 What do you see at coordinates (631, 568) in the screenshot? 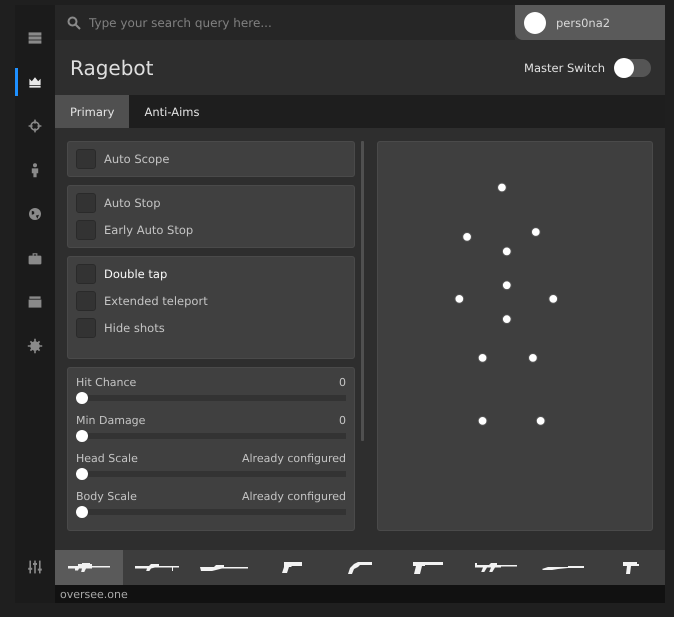
I see `submachine-gun-icon` at bounding box center [631, 568].